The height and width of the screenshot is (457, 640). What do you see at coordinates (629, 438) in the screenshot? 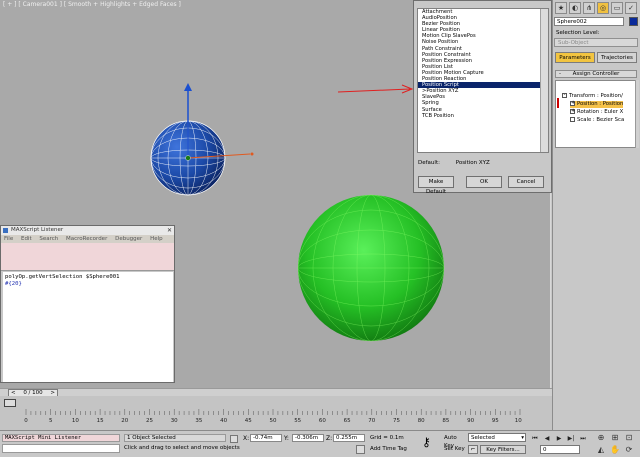
I see `zoom-extents-icon: ⊡` at bounding box center [629, 438].